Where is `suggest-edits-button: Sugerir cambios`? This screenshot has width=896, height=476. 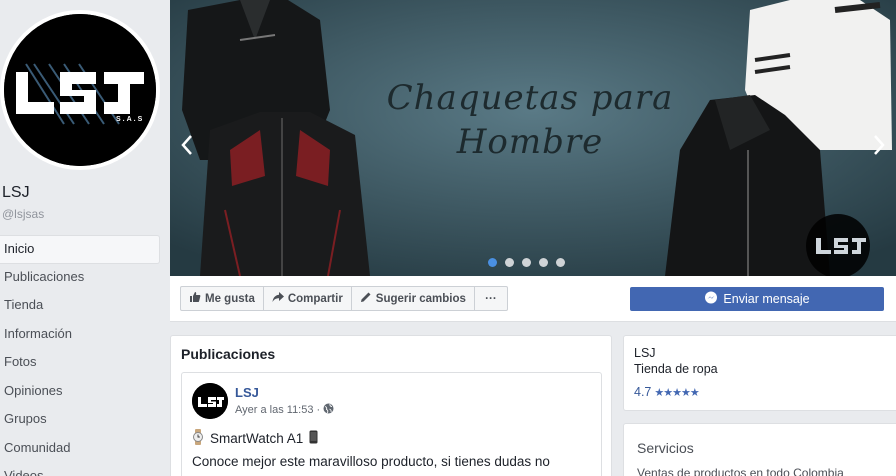 suggest-edits-button: Sugerir cambios is located at coordinates (412, 298).